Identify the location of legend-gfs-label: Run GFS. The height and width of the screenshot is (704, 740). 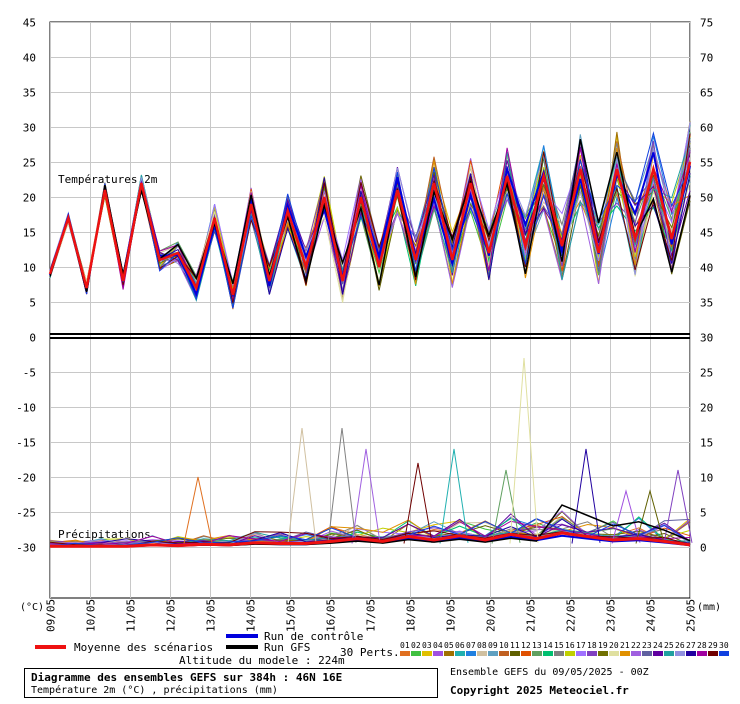
(287, 647).